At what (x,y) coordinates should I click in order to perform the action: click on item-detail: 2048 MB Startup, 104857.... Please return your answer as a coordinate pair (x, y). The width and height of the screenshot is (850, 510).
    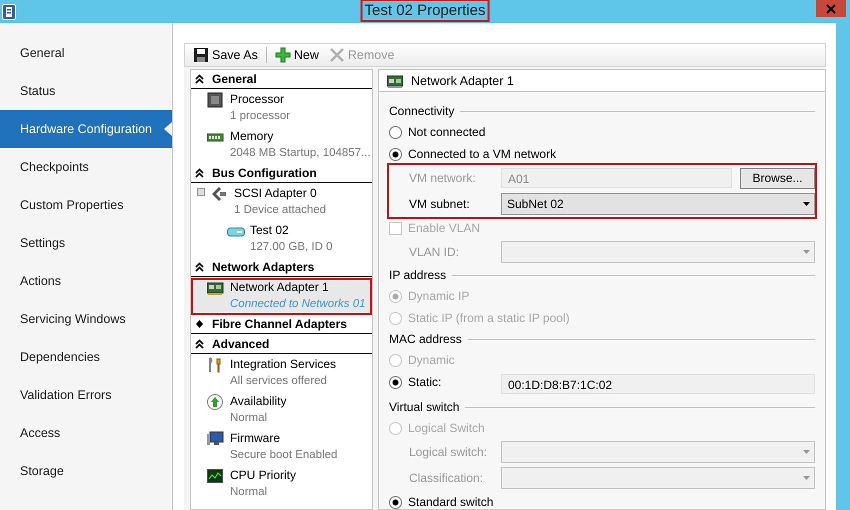
    Looking at the image, I should click on (300, 153).